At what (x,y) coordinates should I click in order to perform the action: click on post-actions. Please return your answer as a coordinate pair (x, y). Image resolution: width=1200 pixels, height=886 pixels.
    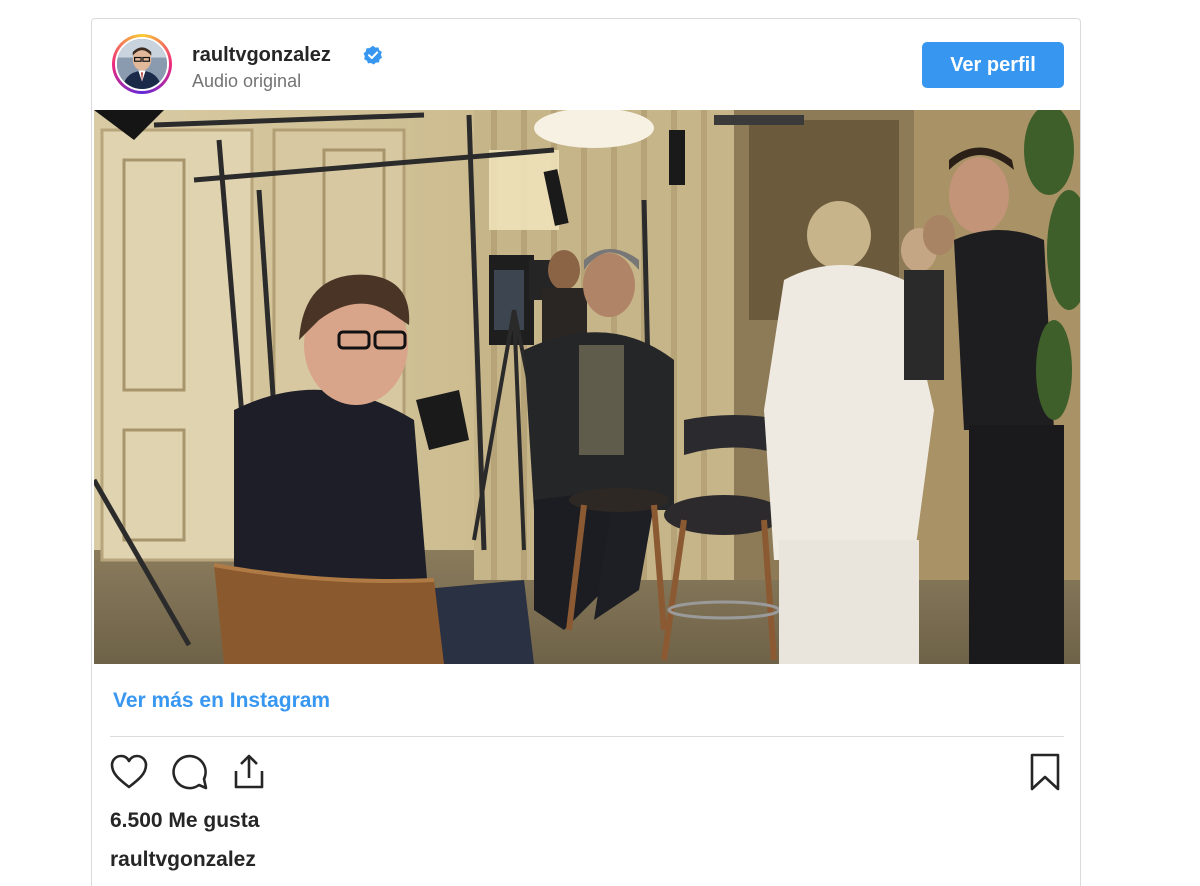
    Looking at the image, I should click on (588, 773).